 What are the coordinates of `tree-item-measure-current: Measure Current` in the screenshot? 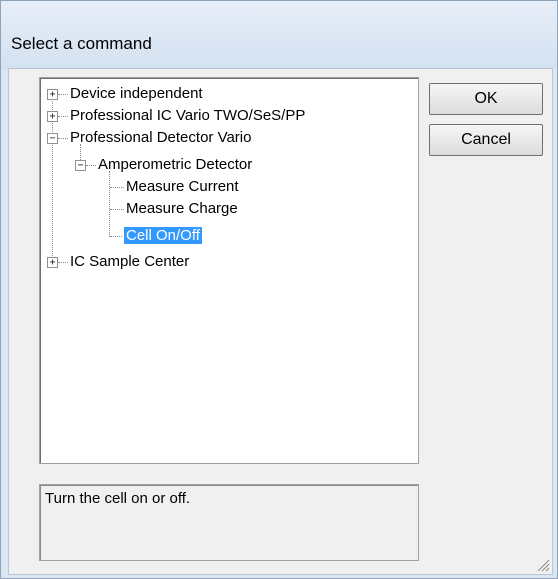 It's located at (182, 187).